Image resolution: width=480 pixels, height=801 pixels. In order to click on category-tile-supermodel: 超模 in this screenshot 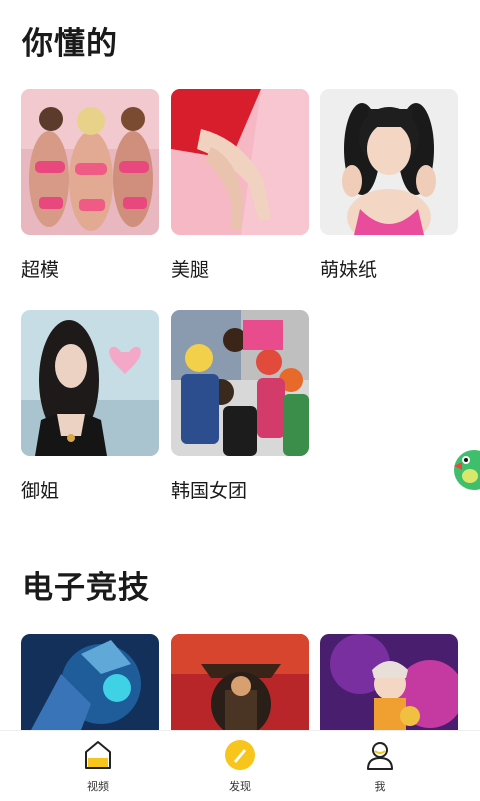, I will do `click(90, 185)`.